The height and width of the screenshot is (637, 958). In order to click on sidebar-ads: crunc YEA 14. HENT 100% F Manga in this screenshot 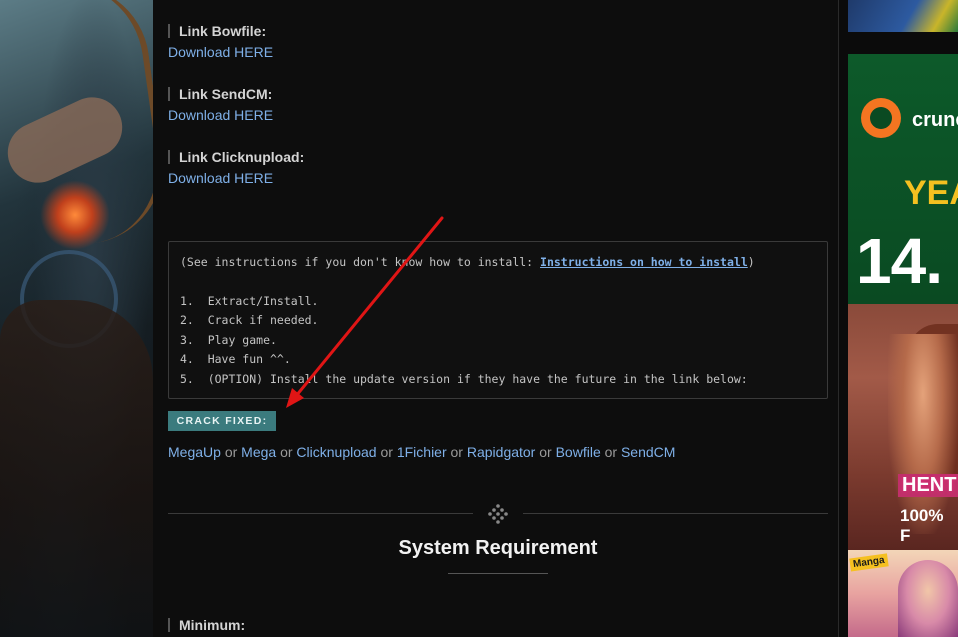, I will do `click(903, 318)`.